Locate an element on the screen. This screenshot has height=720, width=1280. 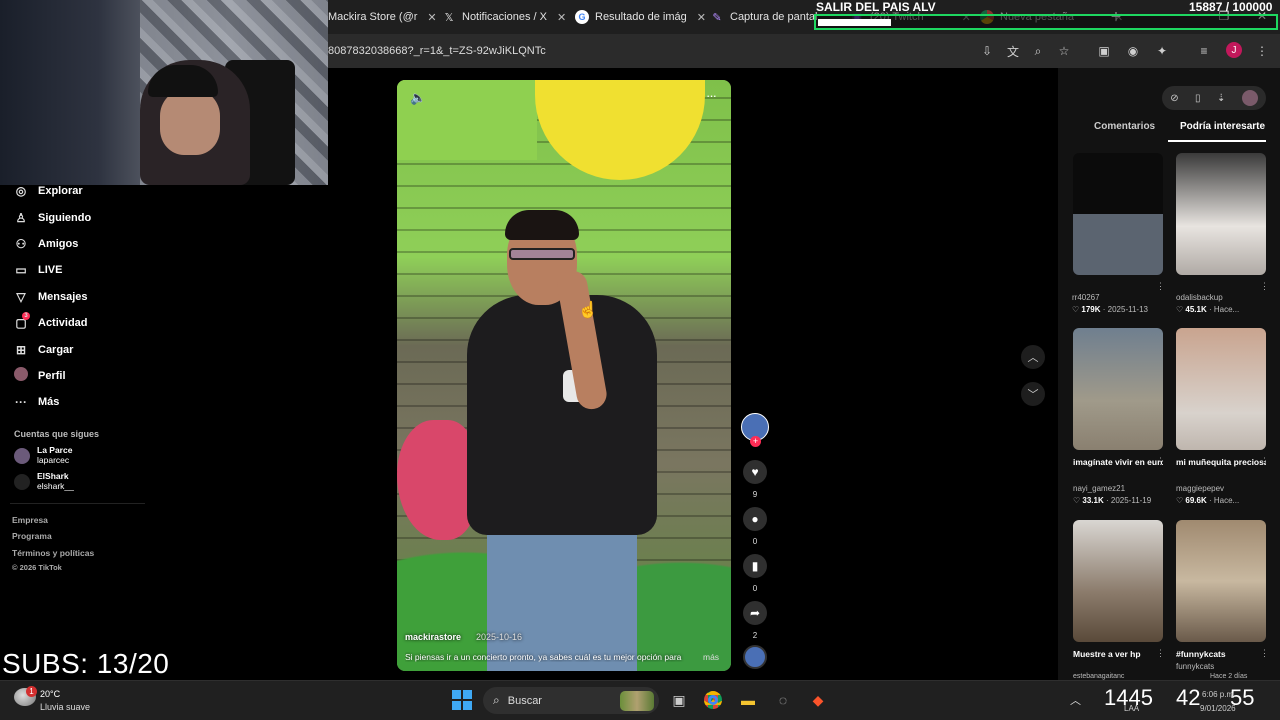
previous-video-button: ︿ is located at coordinates (1033, 357).